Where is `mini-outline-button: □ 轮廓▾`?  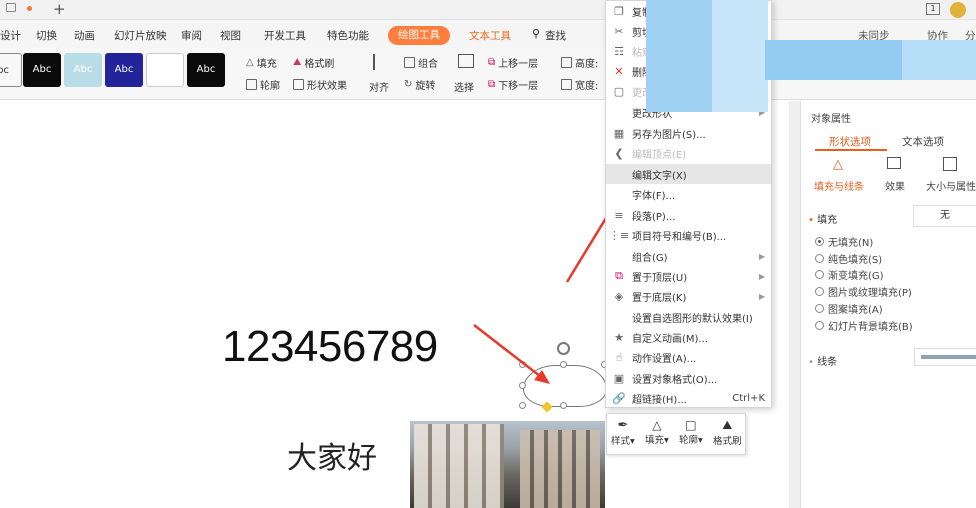
mini-outline-button: □ 轮廓▾ is located at coordinates (691, 432).